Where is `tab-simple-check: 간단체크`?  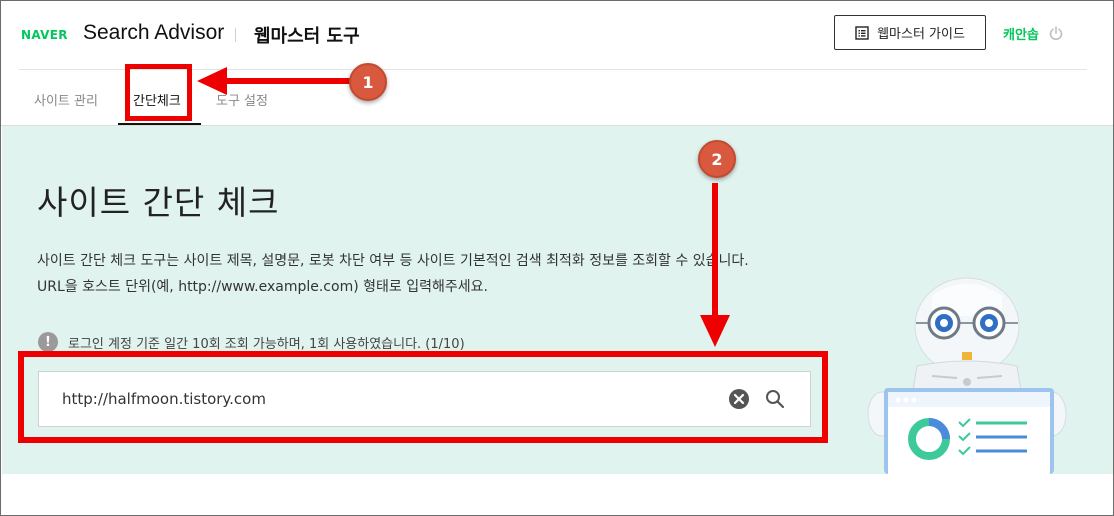 tab-simple-check: 간단체크 is located at coordinates (157, 99).